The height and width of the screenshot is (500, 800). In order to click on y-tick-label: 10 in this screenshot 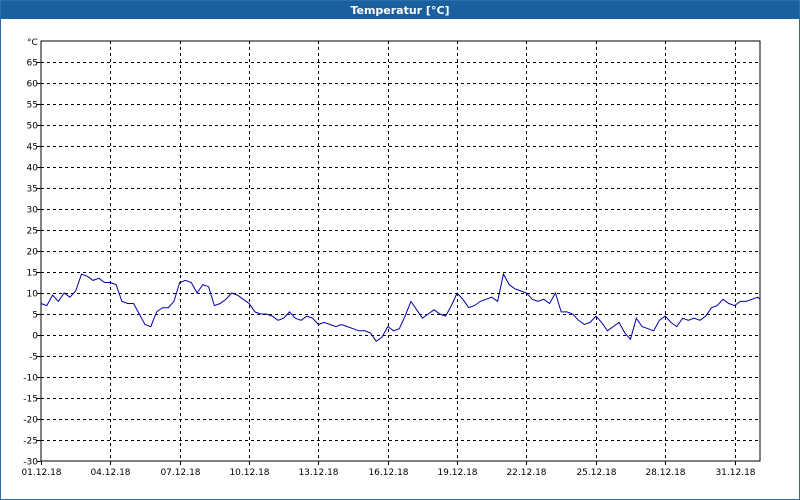, I will do `click(33, 295)`.